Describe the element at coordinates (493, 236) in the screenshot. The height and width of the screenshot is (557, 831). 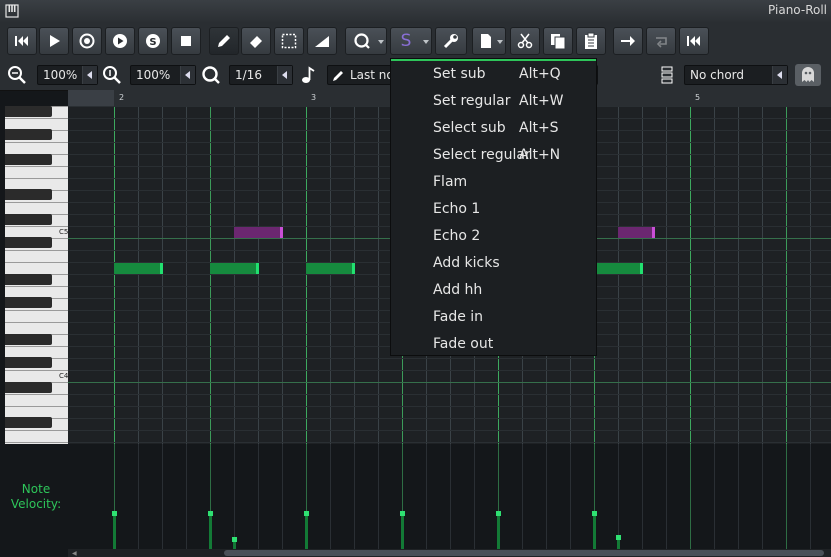
I see `menu-item: Echo 2` at that location.